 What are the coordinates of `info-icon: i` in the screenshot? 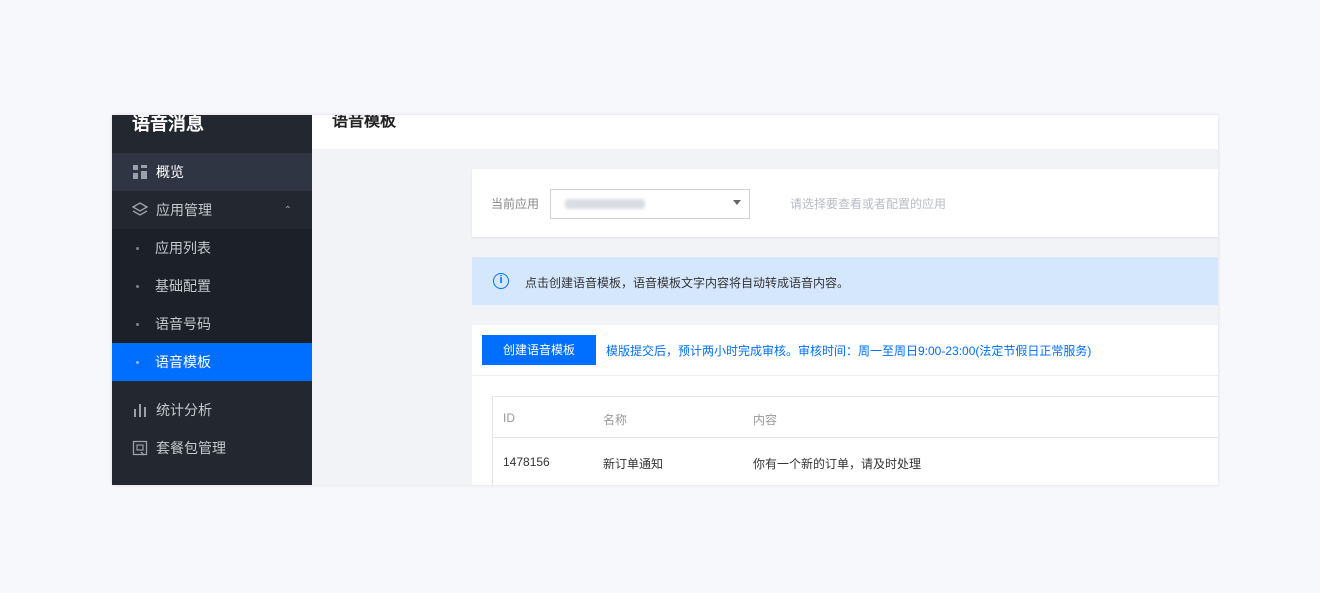 It's located at (501, 281).